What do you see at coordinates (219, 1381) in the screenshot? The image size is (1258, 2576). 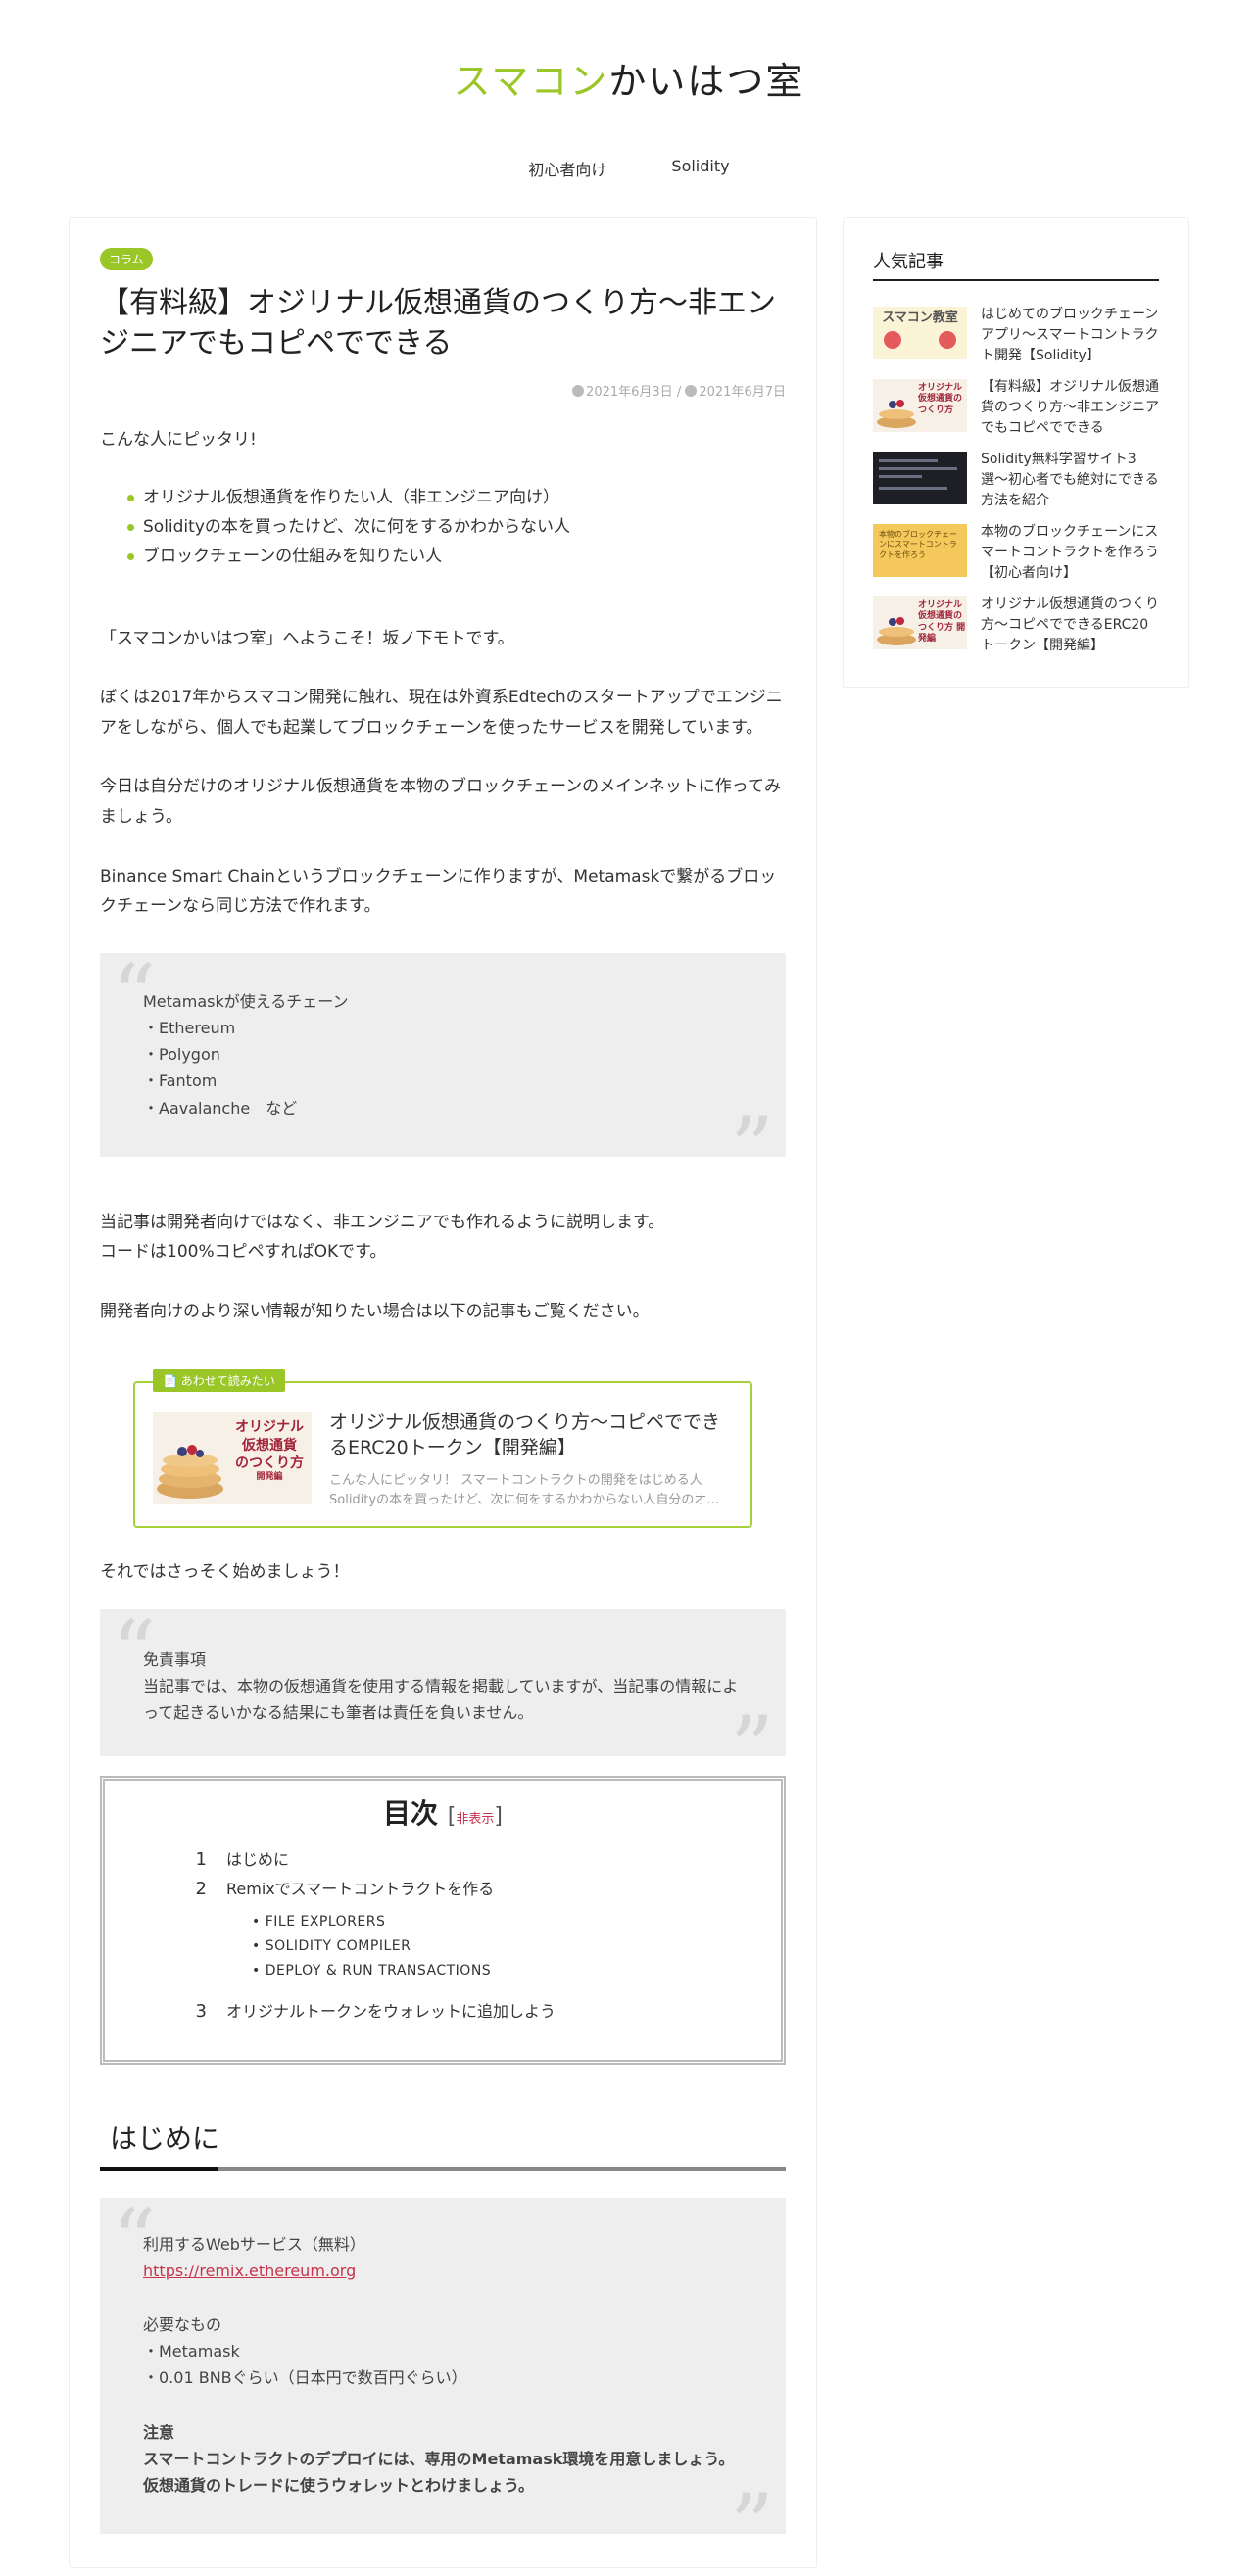 I see `related-label: 📄 あわせて読みたい` at bounding box center [219, 1381].